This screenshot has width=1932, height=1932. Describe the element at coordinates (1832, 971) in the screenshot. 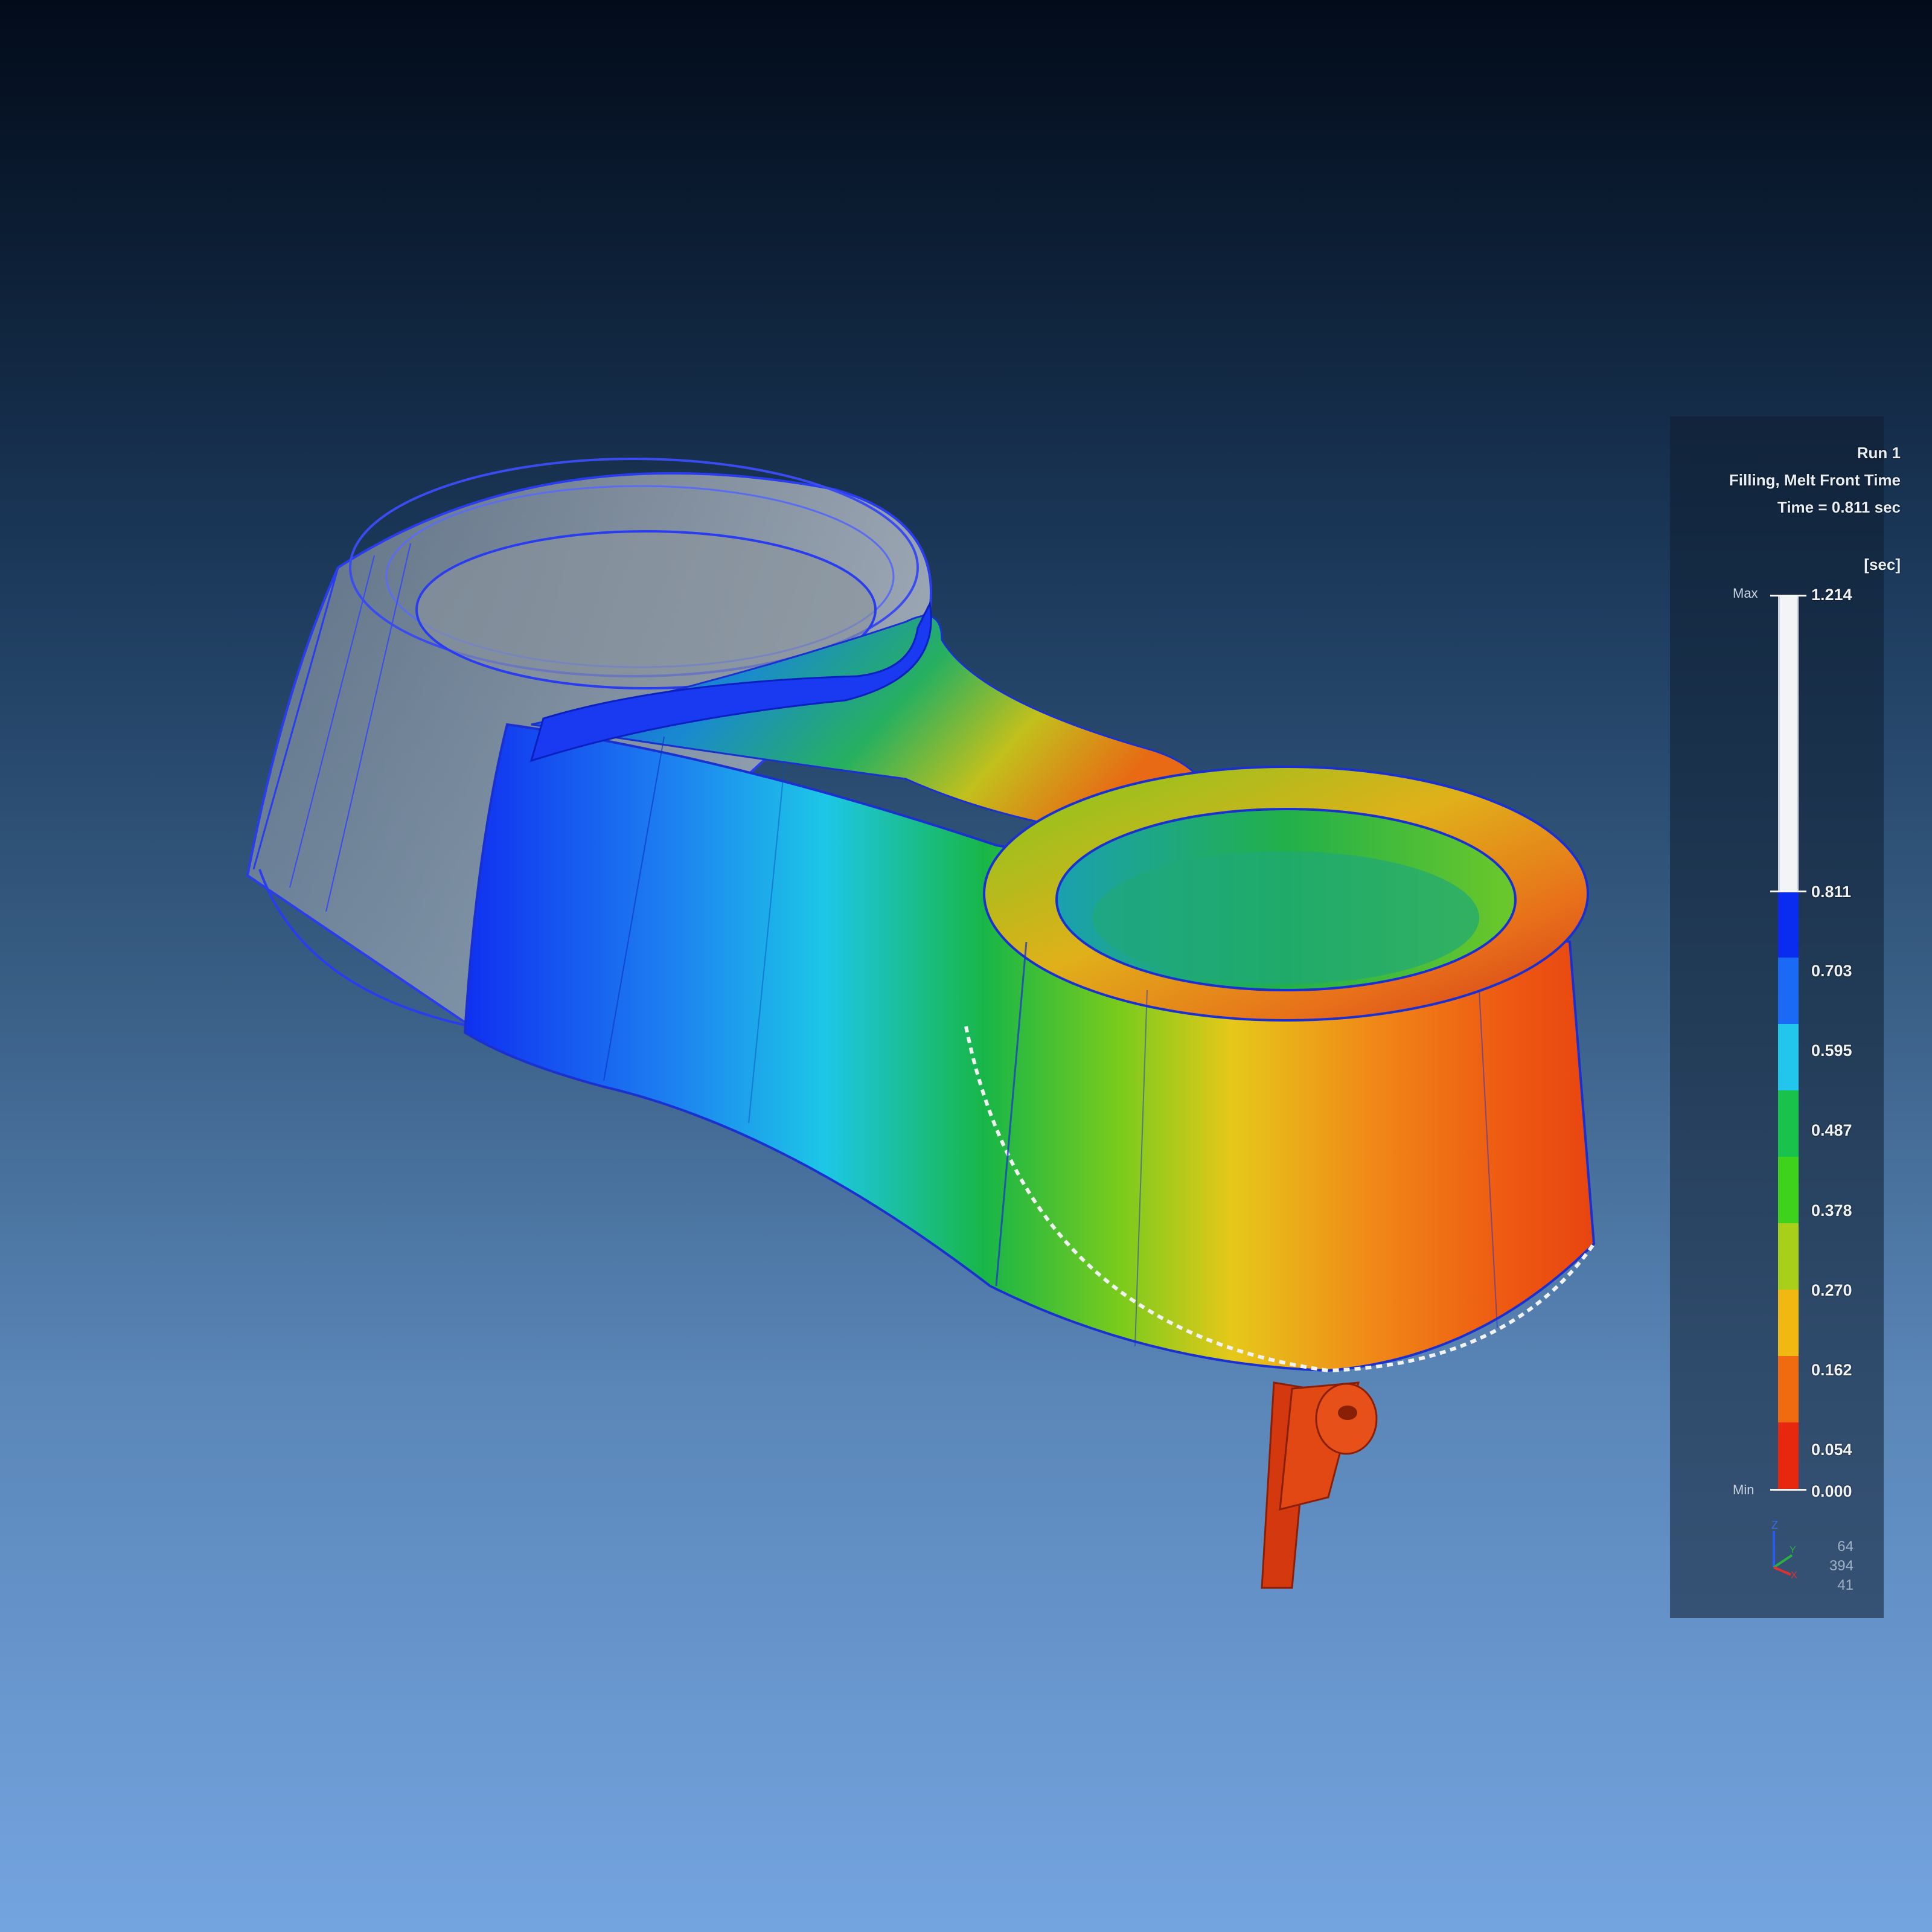

I see `tick-value: 0.703` at that location.